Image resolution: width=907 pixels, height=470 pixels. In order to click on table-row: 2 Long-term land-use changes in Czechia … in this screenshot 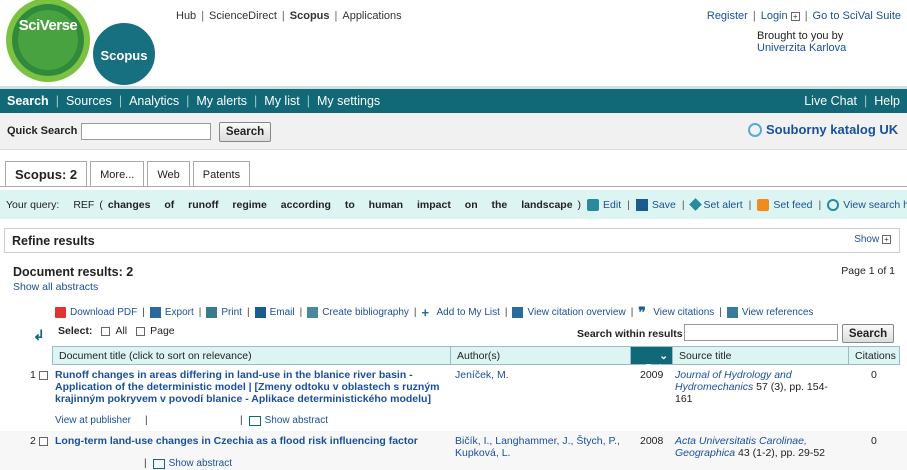, I will do `click(453, 450)`.